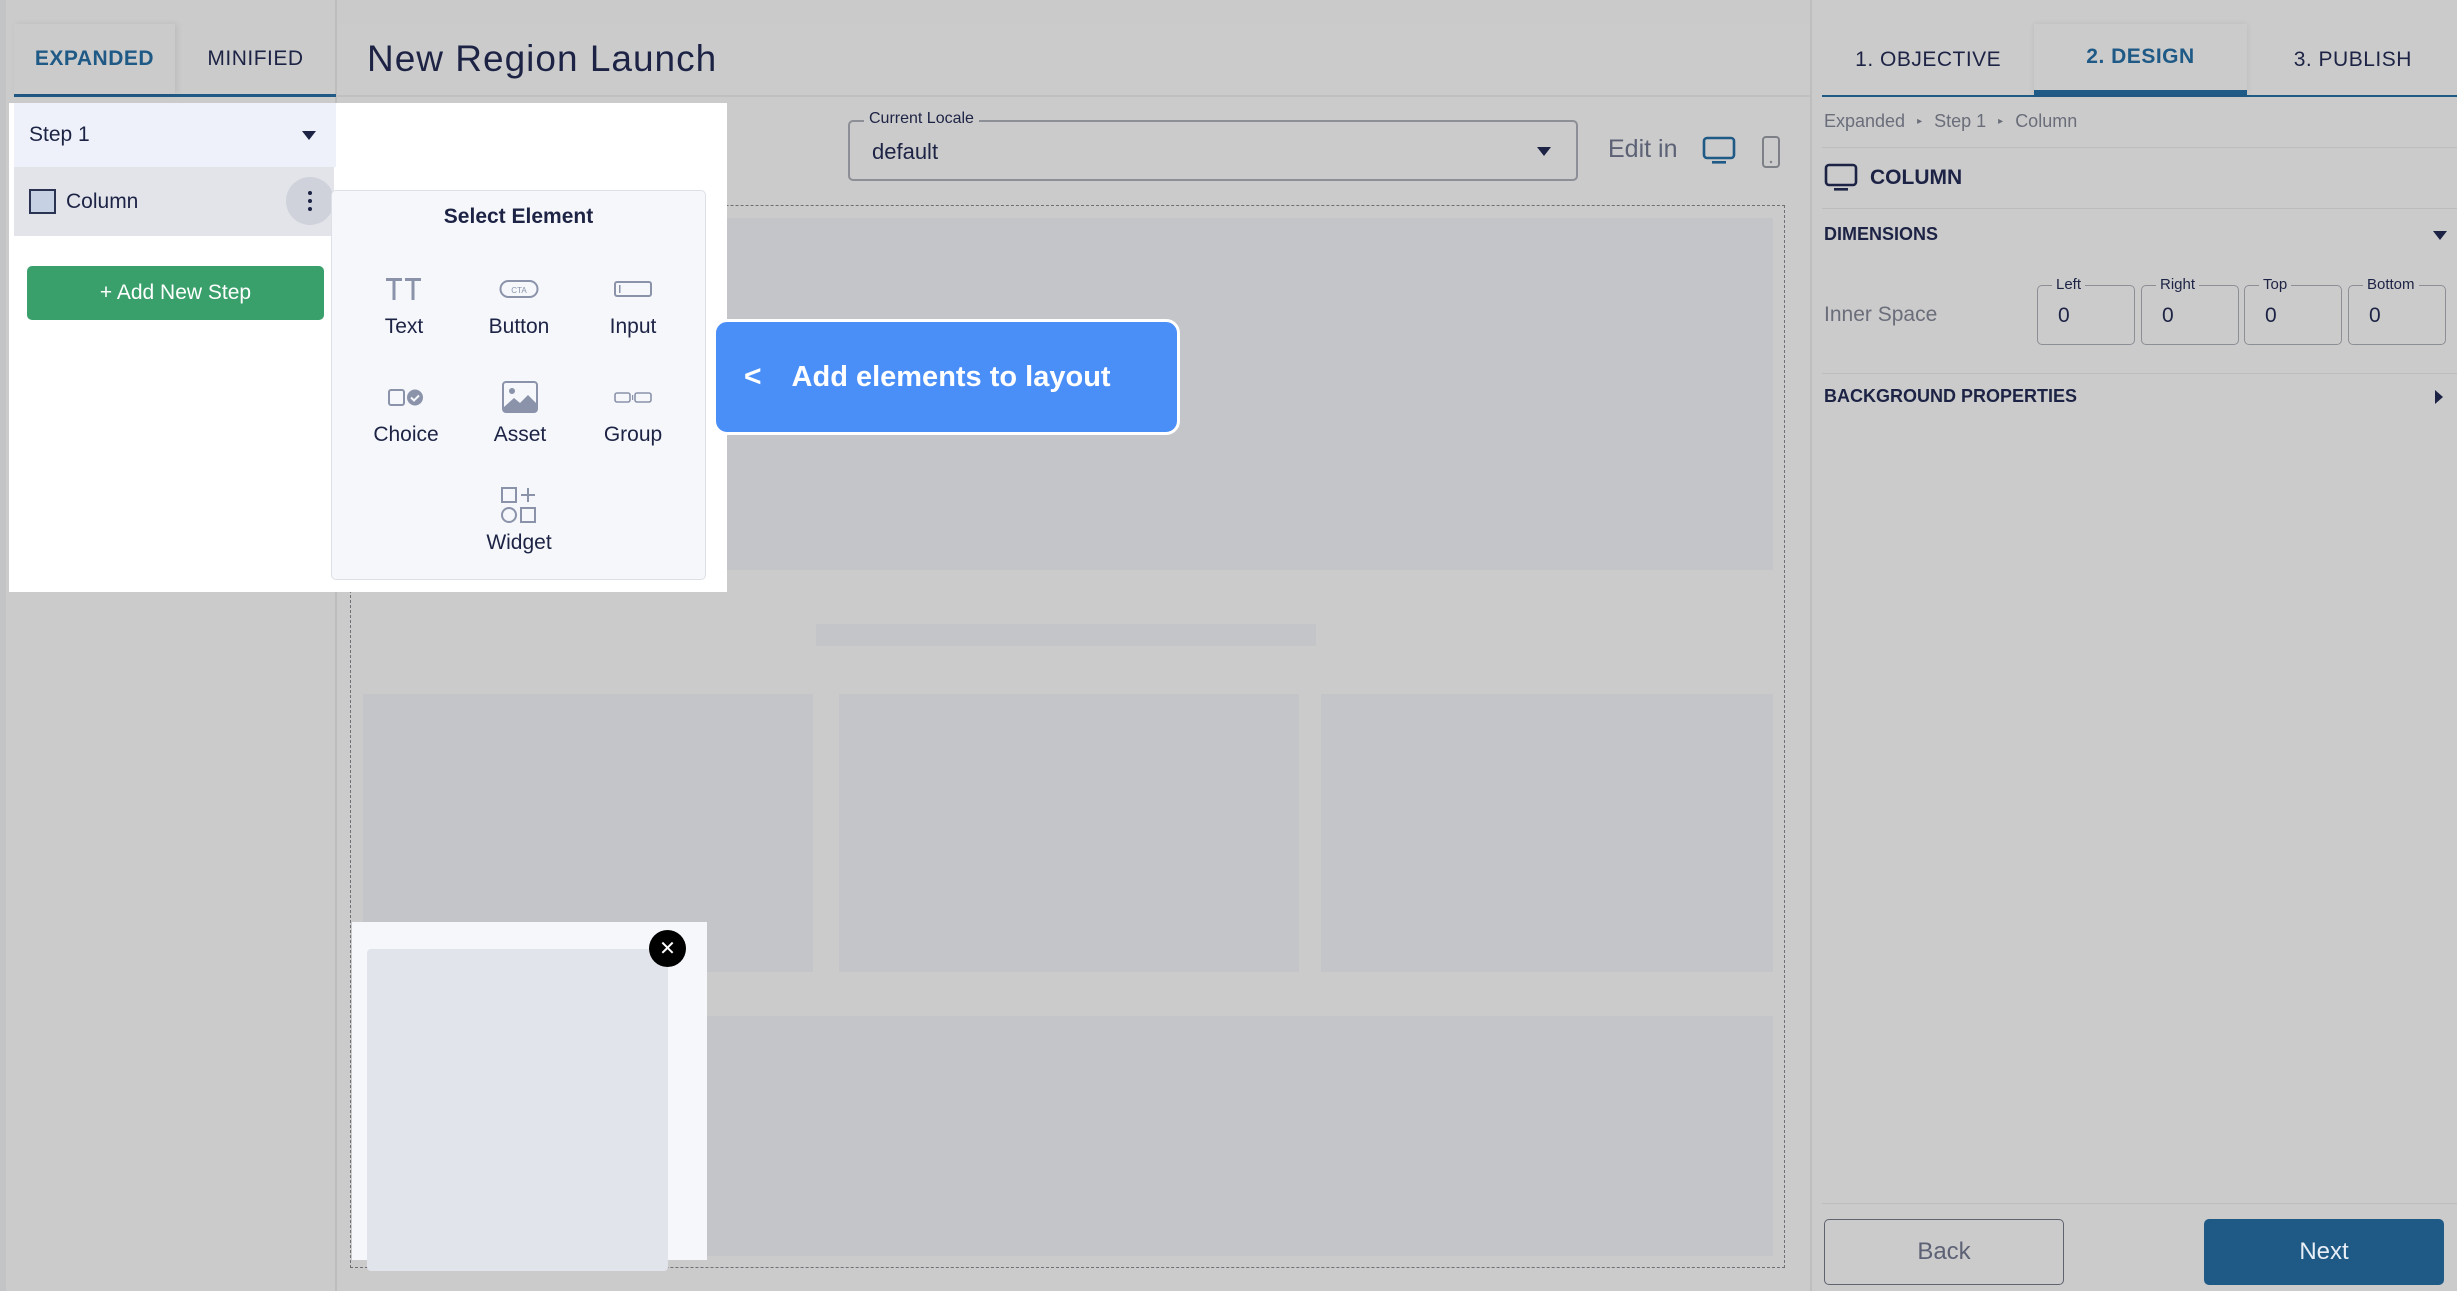 This screenshot has width=2457, height=1291. What do you see at coordinates (175, 293) in the screenshot?
I see `add-new-step-button: + Add New Step` at bounding box center [175, 293].